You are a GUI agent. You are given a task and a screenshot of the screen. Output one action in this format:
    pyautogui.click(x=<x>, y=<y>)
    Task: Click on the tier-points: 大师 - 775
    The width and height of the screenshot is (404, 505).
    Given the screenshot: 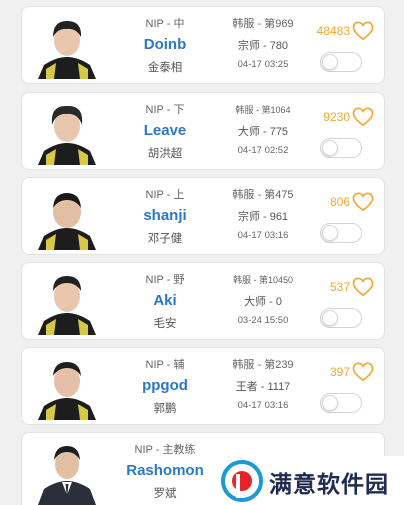 What is the action you would take?
    pyautogui.click(x=263, y=132)
    